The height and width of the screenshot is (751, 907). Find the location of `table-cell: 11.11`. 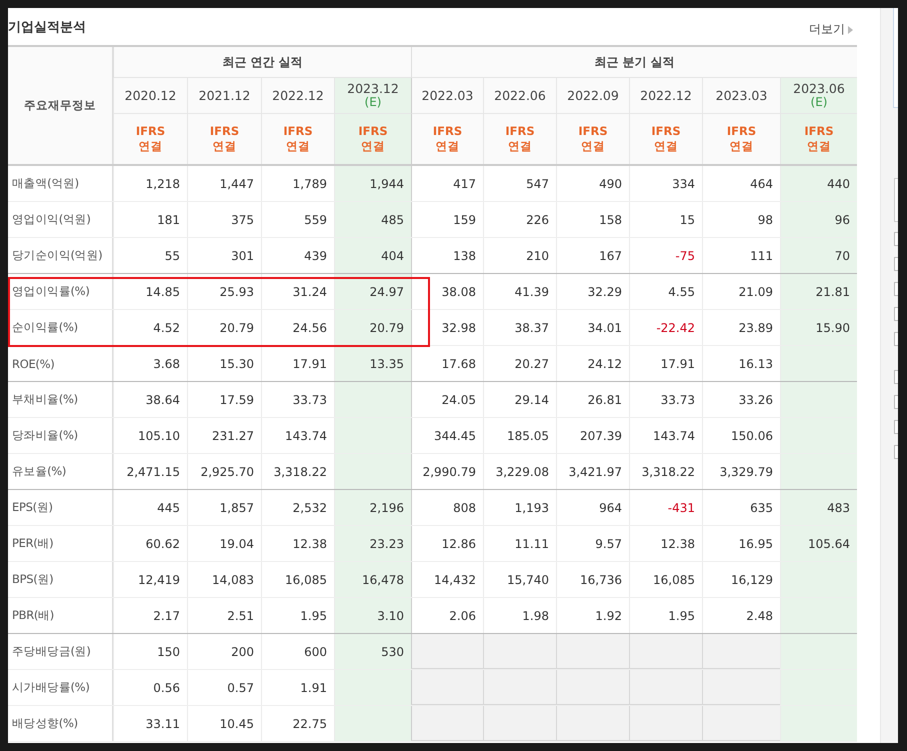

table-cell: 11.11 is located at coordinates (519, 543).